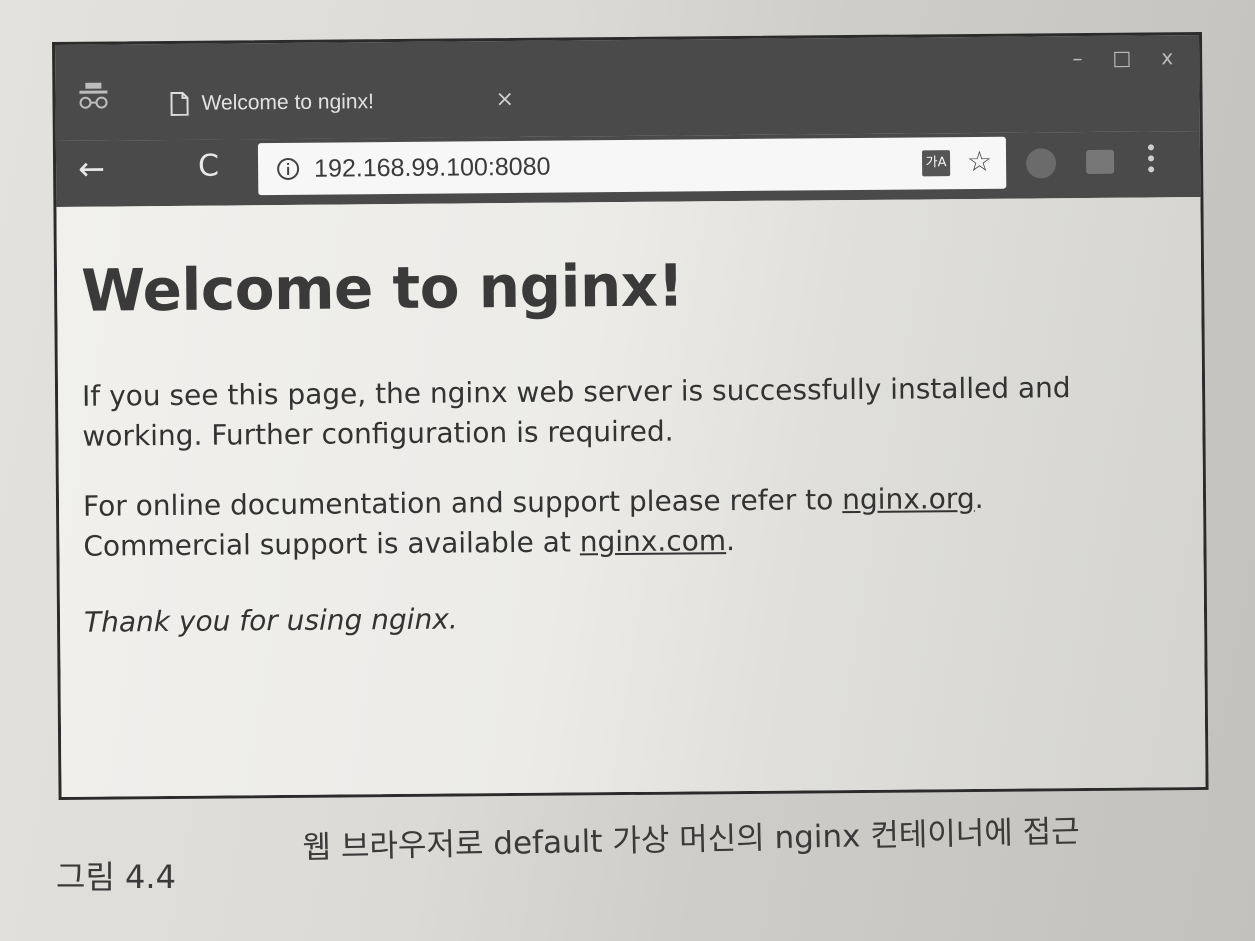  Describe the element at coordinates (179, 103) in the screenshot. I see `file-icon` at that location.